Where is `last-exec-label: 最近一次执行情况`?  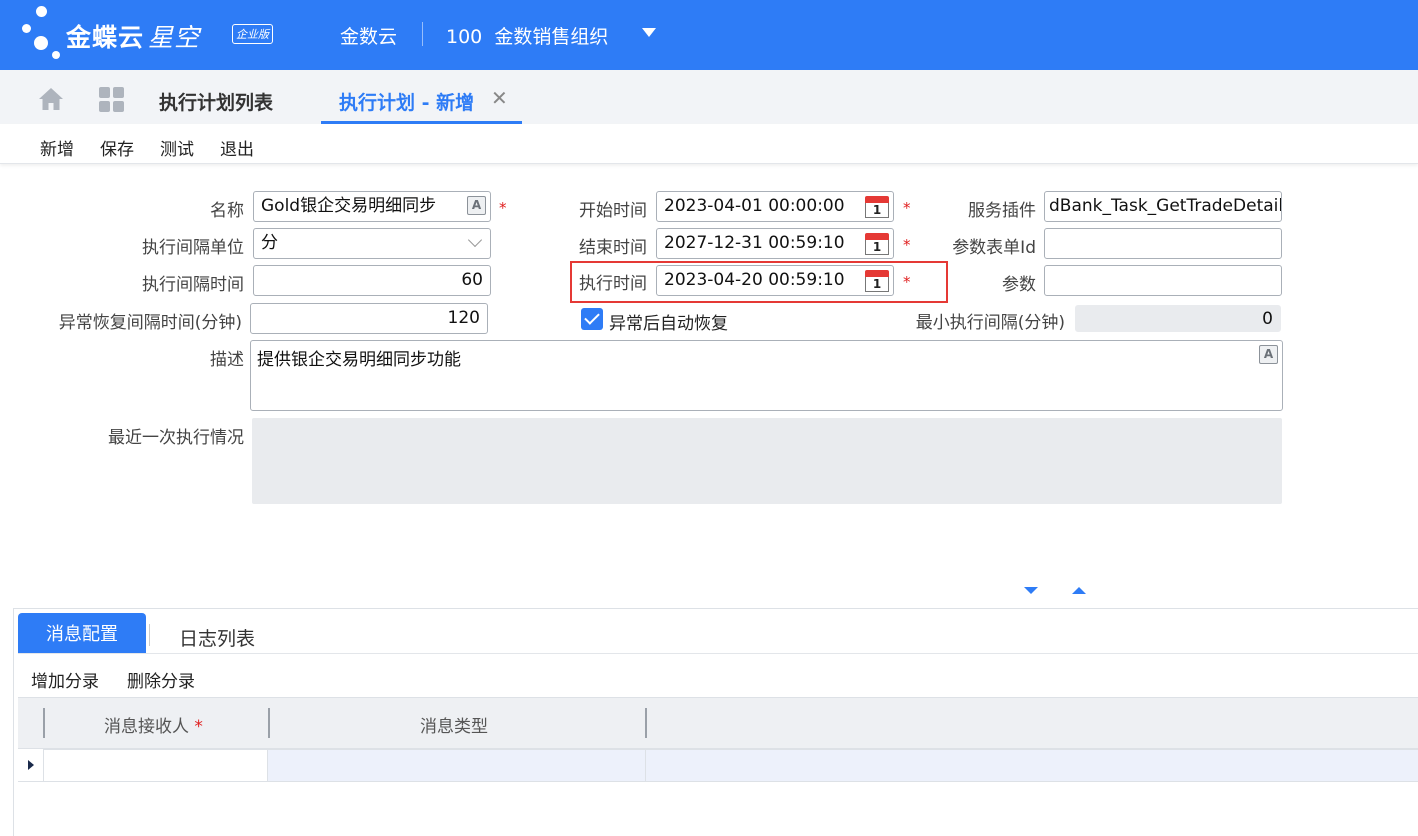
last-exec-label: 最近一次执行情况 is located at coordinates (176, 438).